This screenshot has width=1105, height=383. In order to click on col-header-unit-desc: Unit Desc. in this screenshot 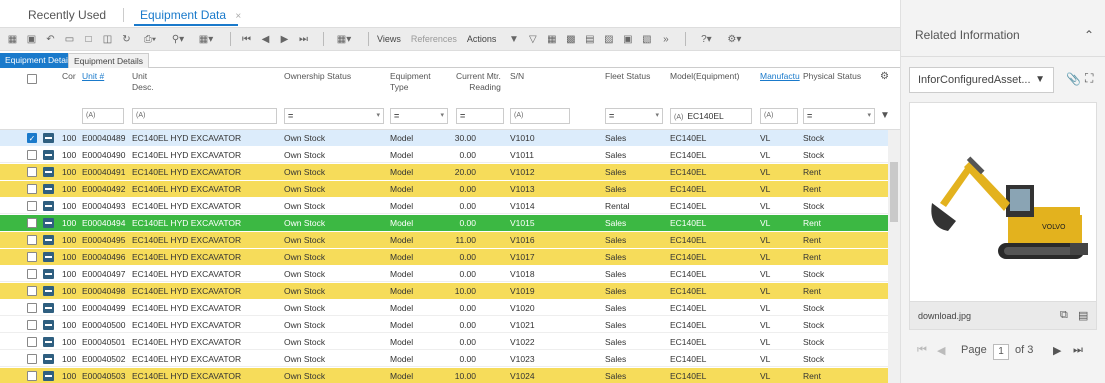, I will do `click(143, 82)`.